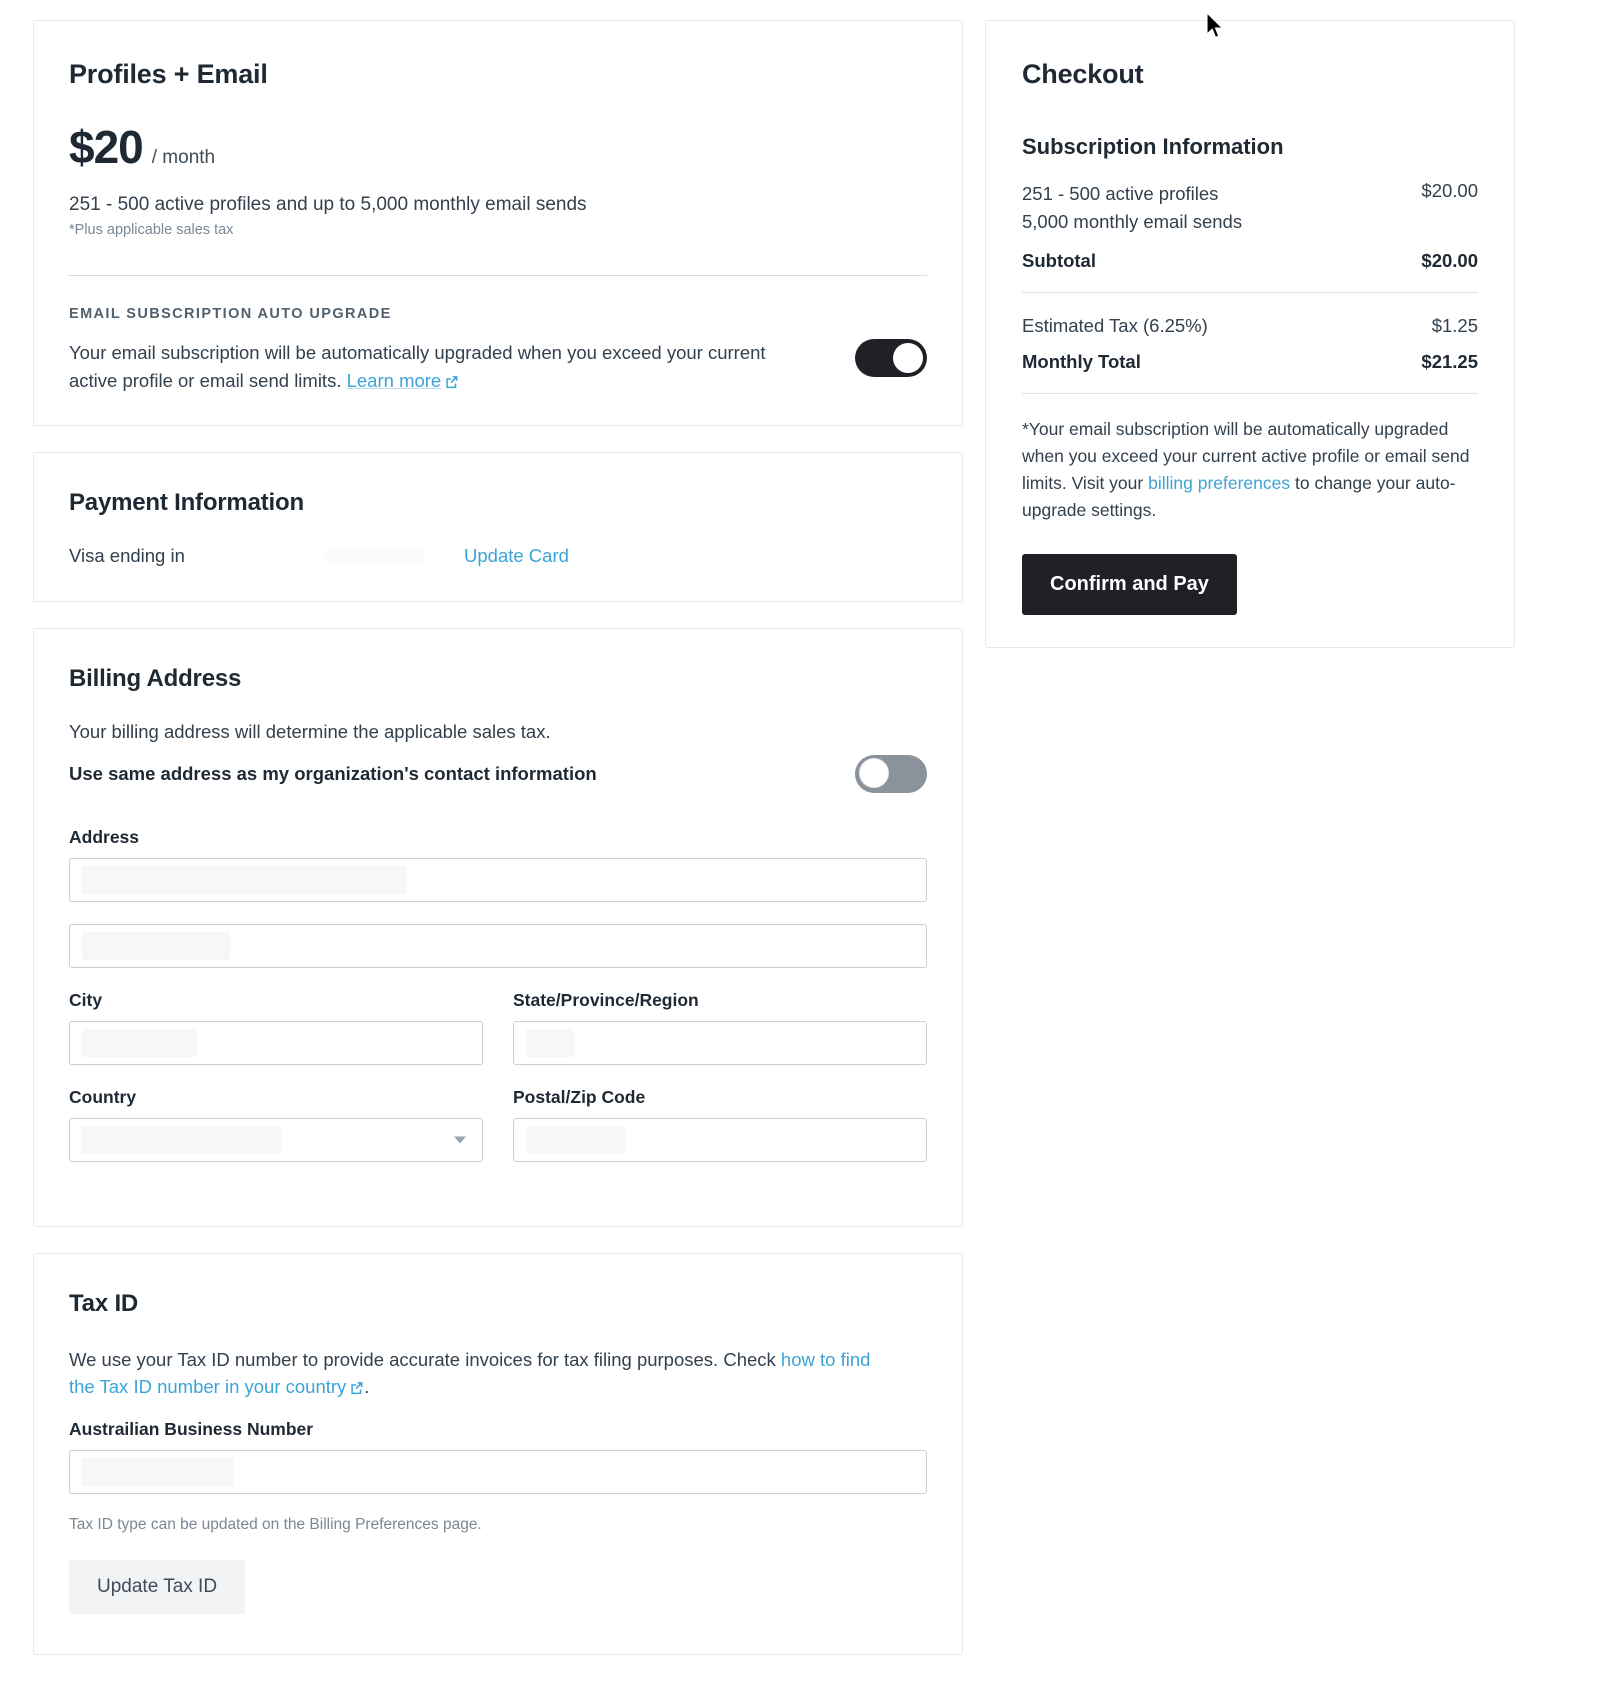 Image resolution: width=1610 pixels, height=1681 pixels. I want to click on country-field-group: Country, so click(276, 1135).